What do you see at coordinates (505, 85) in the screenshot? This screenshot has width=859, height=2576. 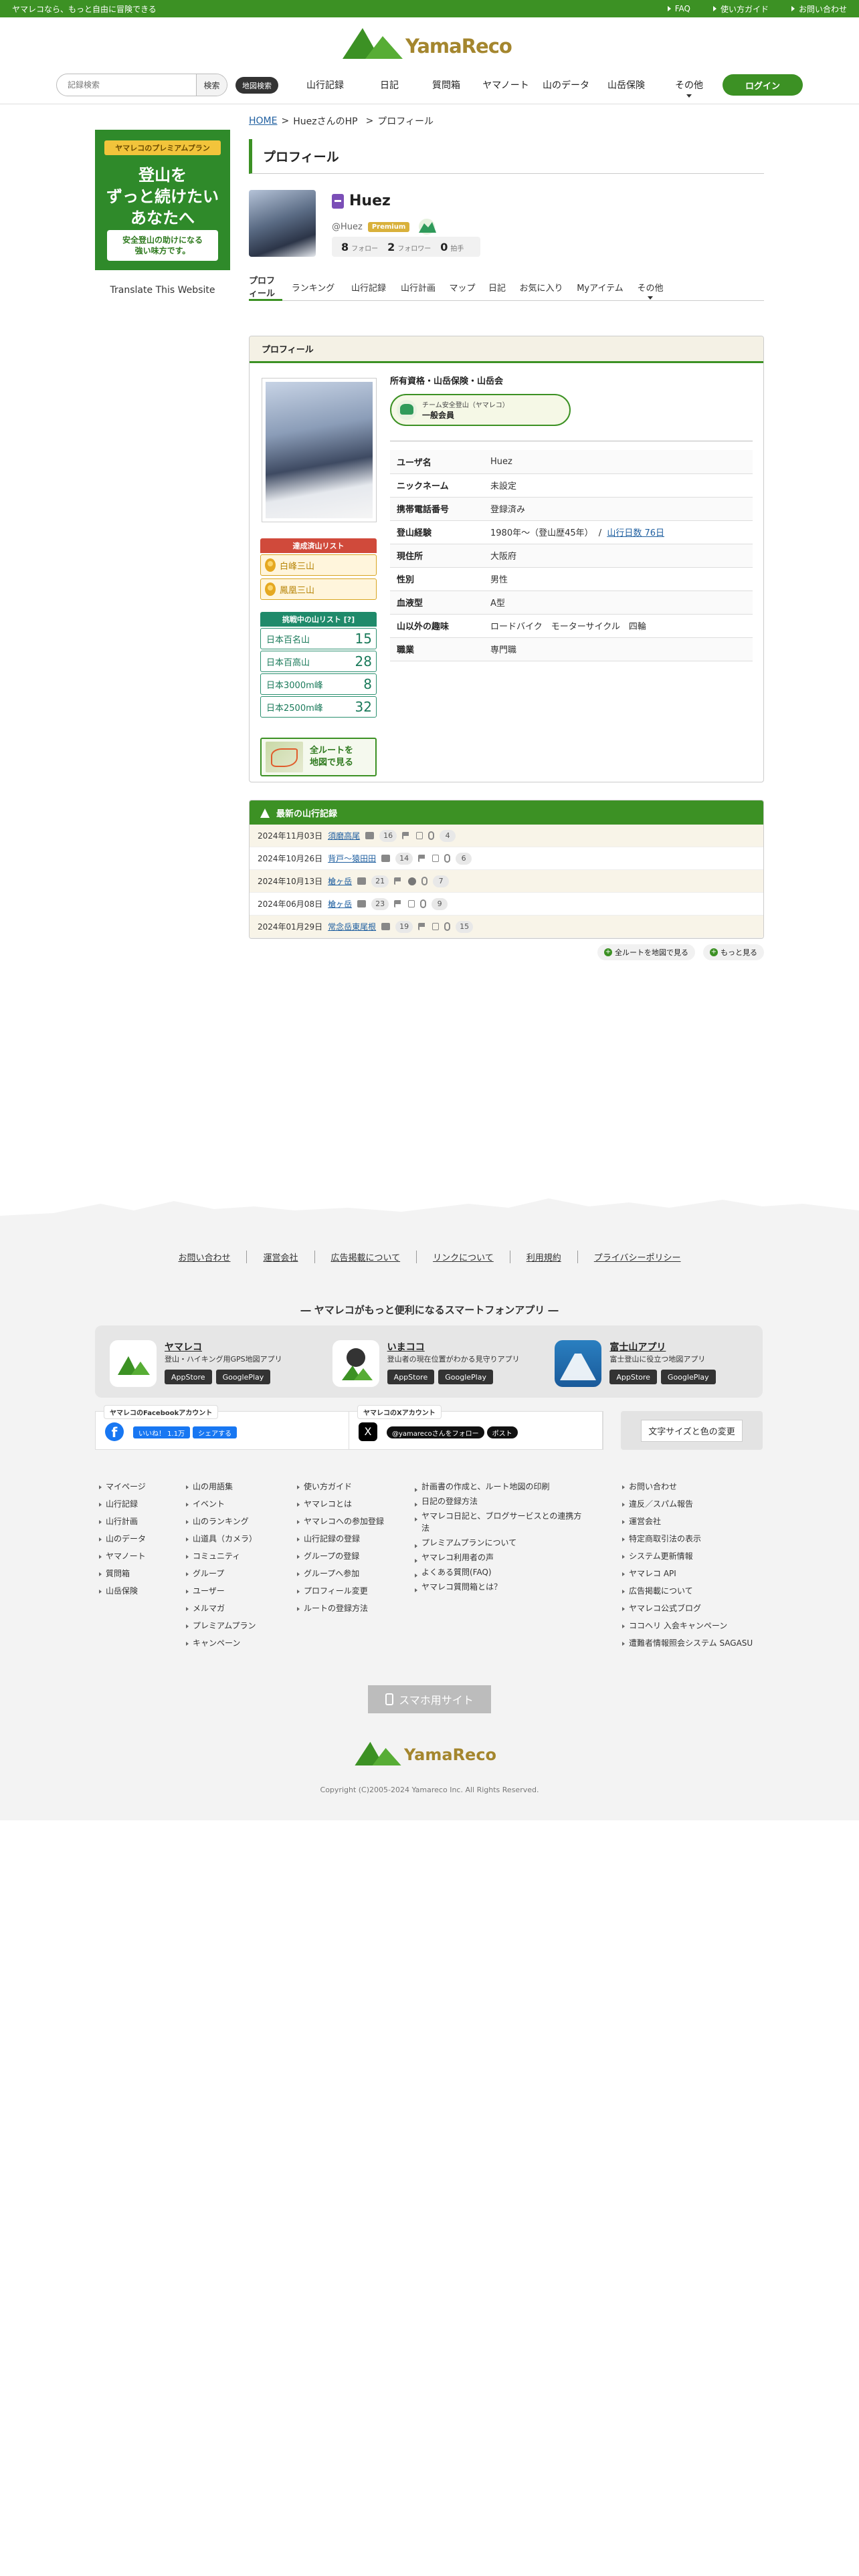 I see `nav-yamanote: ヤマノート` at bounding box center [505, 85].